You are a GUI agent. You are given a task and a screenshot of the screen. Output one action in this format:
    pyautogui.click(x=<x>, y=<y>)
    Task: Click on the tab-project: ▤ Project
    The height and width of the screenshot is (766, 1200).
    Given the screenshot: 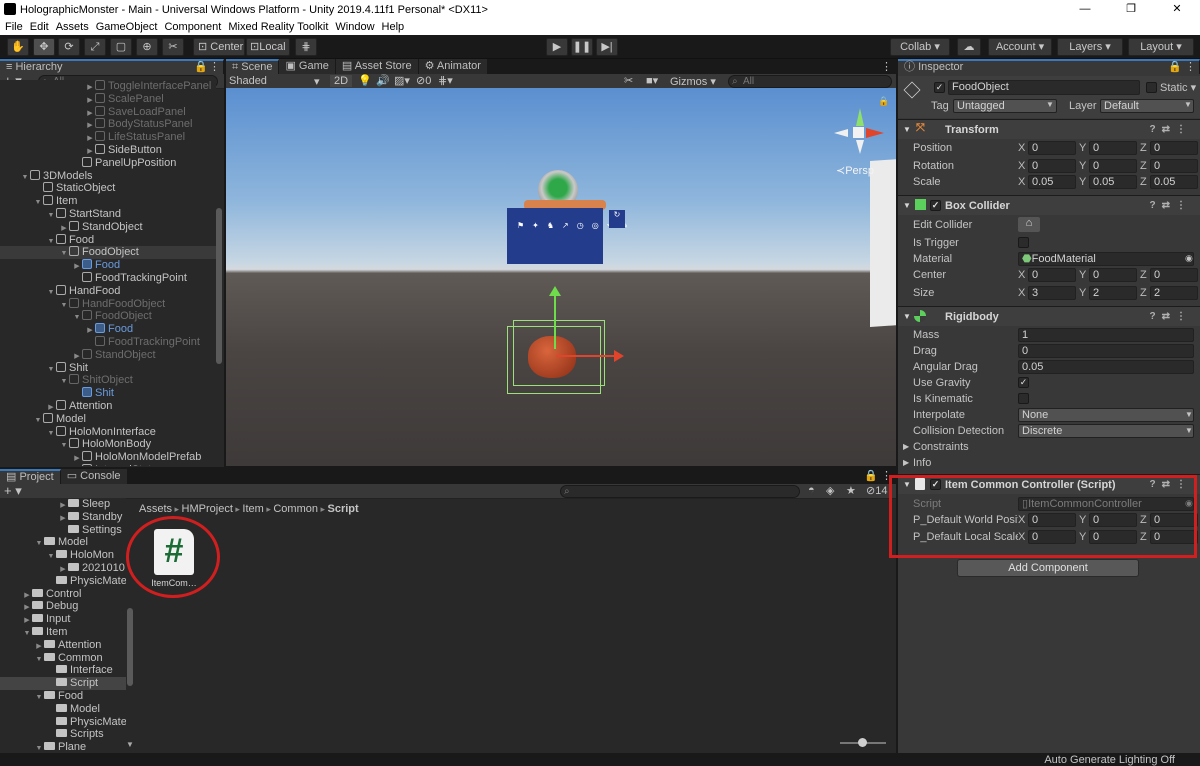 What is the action you would take?
    pyautogui.click(x=30, y=476)
    